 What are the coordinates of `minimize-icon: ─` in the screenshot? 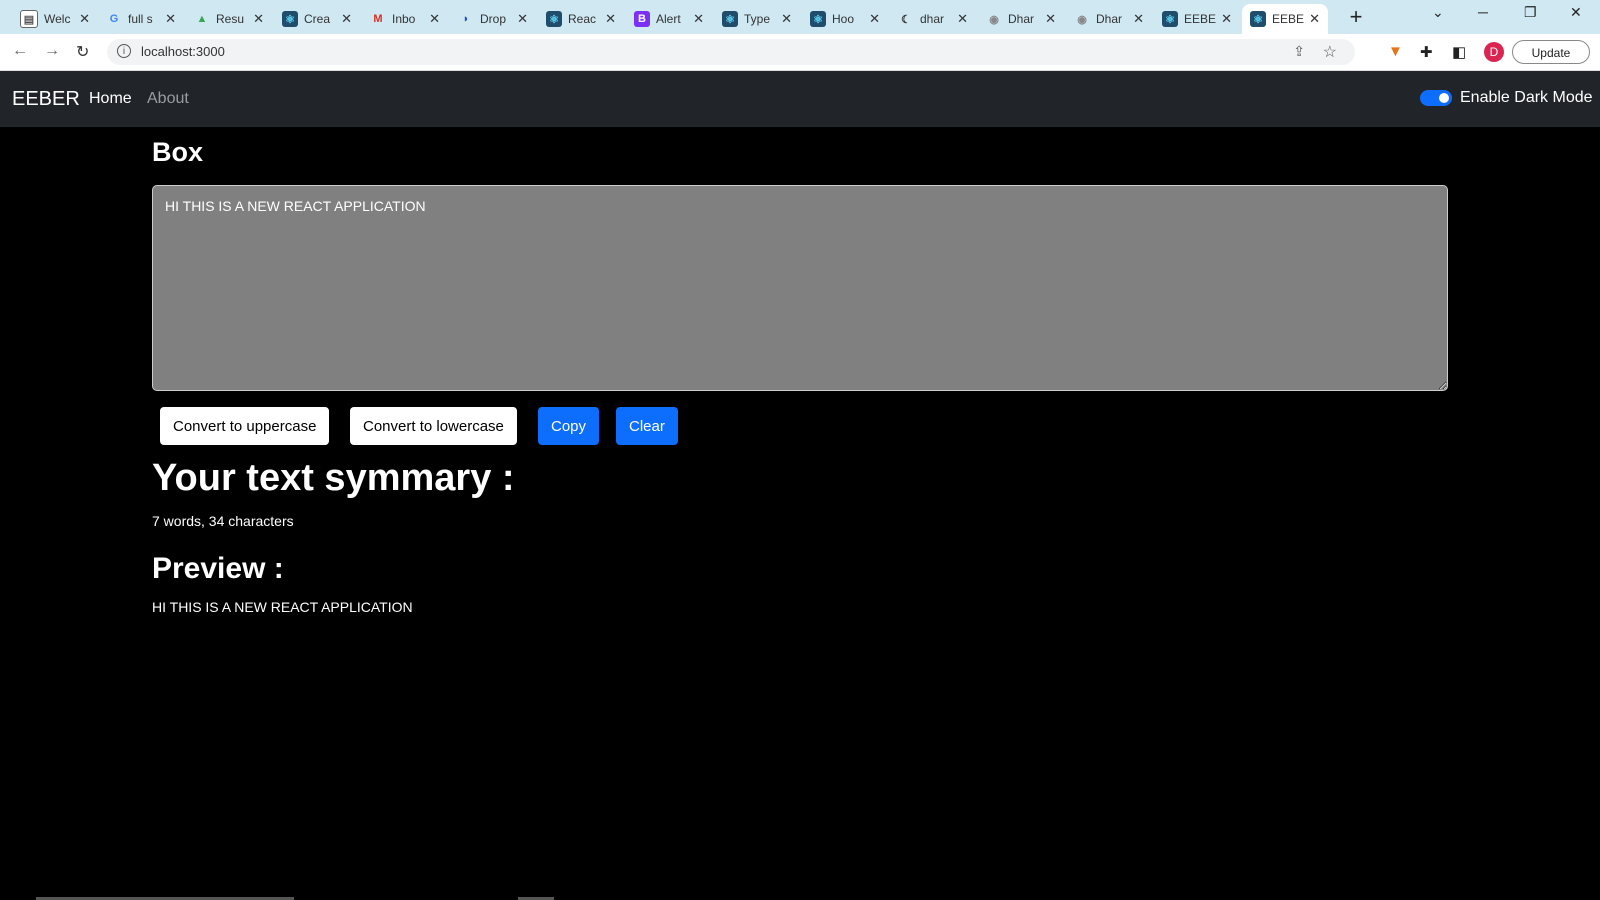 It's located at (1483, 12).